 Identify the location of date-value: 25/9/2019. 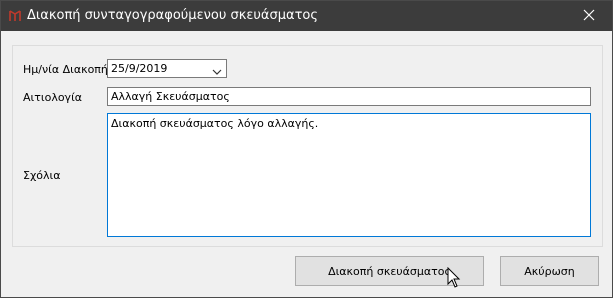
(139, 68).